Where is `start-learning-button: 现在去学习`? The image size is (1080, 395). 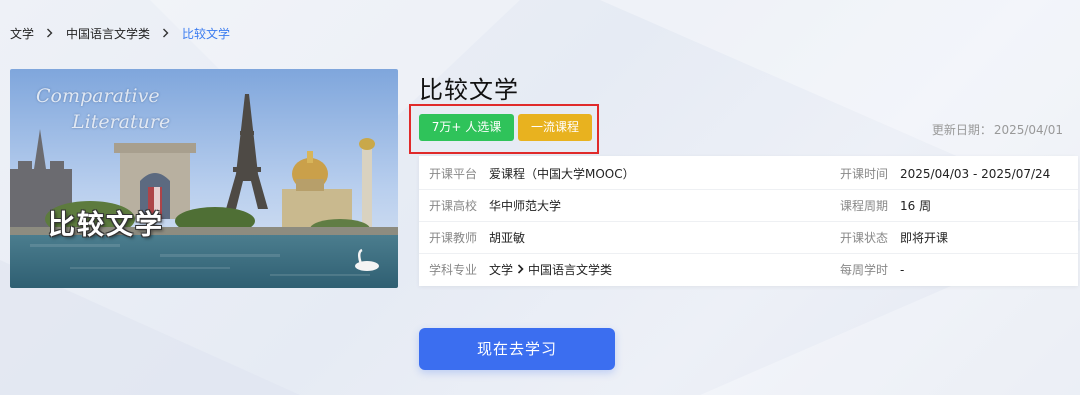 start-learning-button: 现在去学习 is located at coordinates (517, 349).